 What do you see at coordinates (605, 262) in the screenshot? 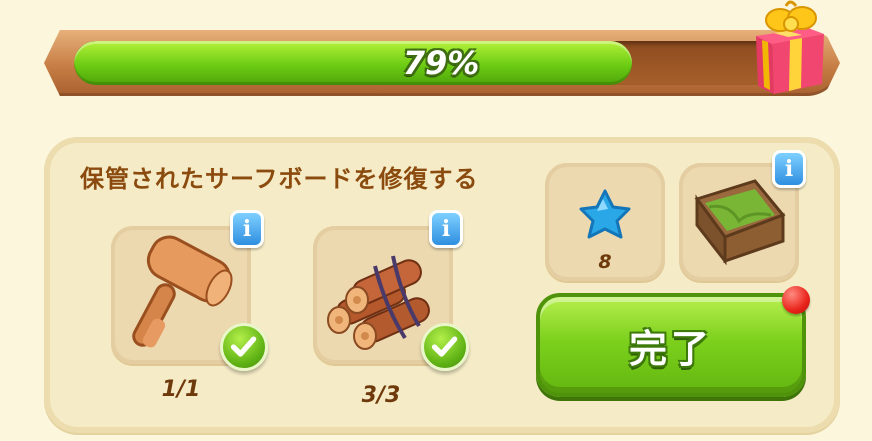
I see `reward-amount: 8` at bounding box center [605, 262].